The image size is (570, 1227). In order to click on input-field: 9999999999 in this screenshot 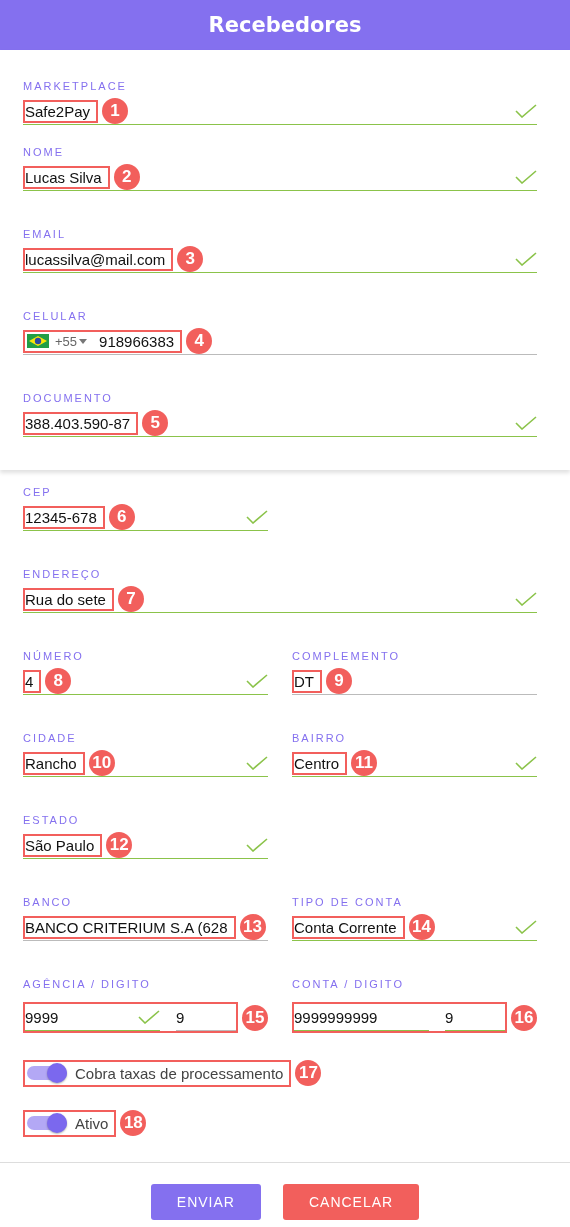, I will do `click(361, 1017)`.